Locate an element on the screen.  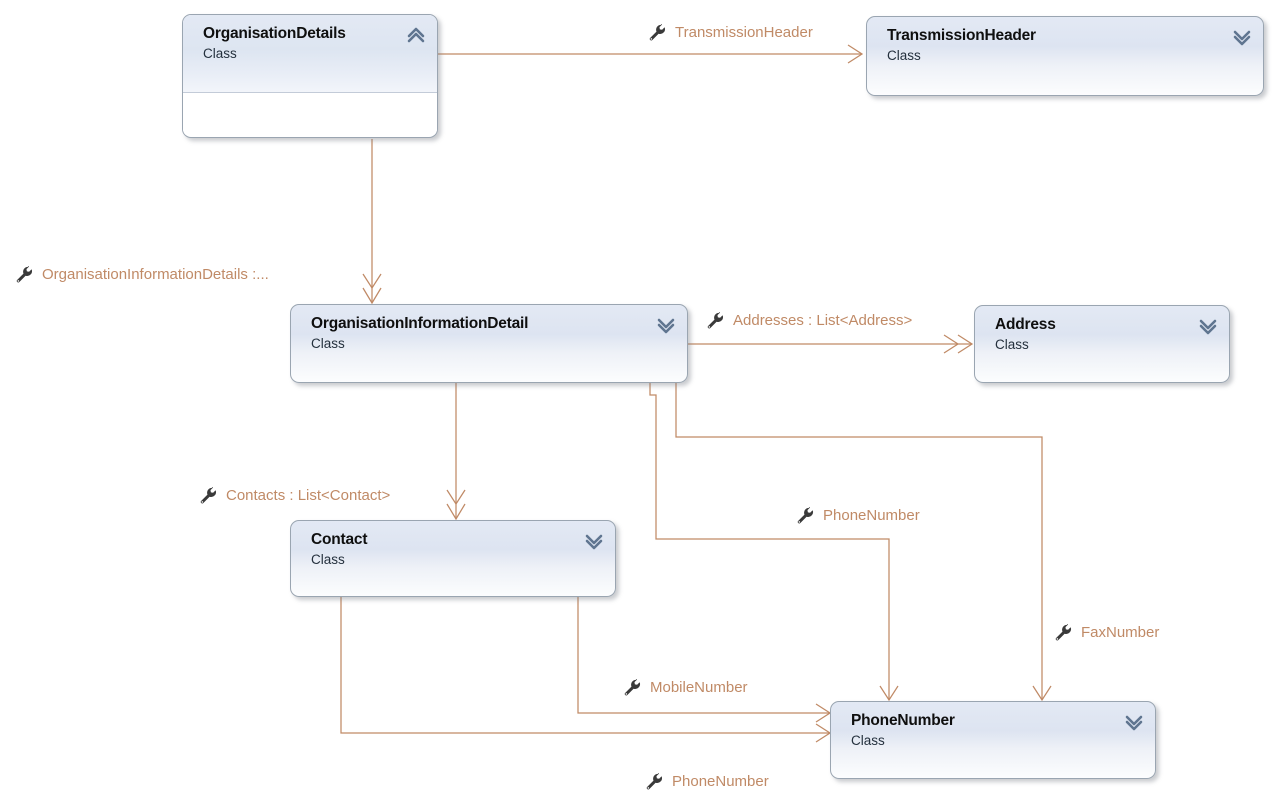
class-node-transmission-header: TransmissionHeader Class is located at coordinates (1065, 56).